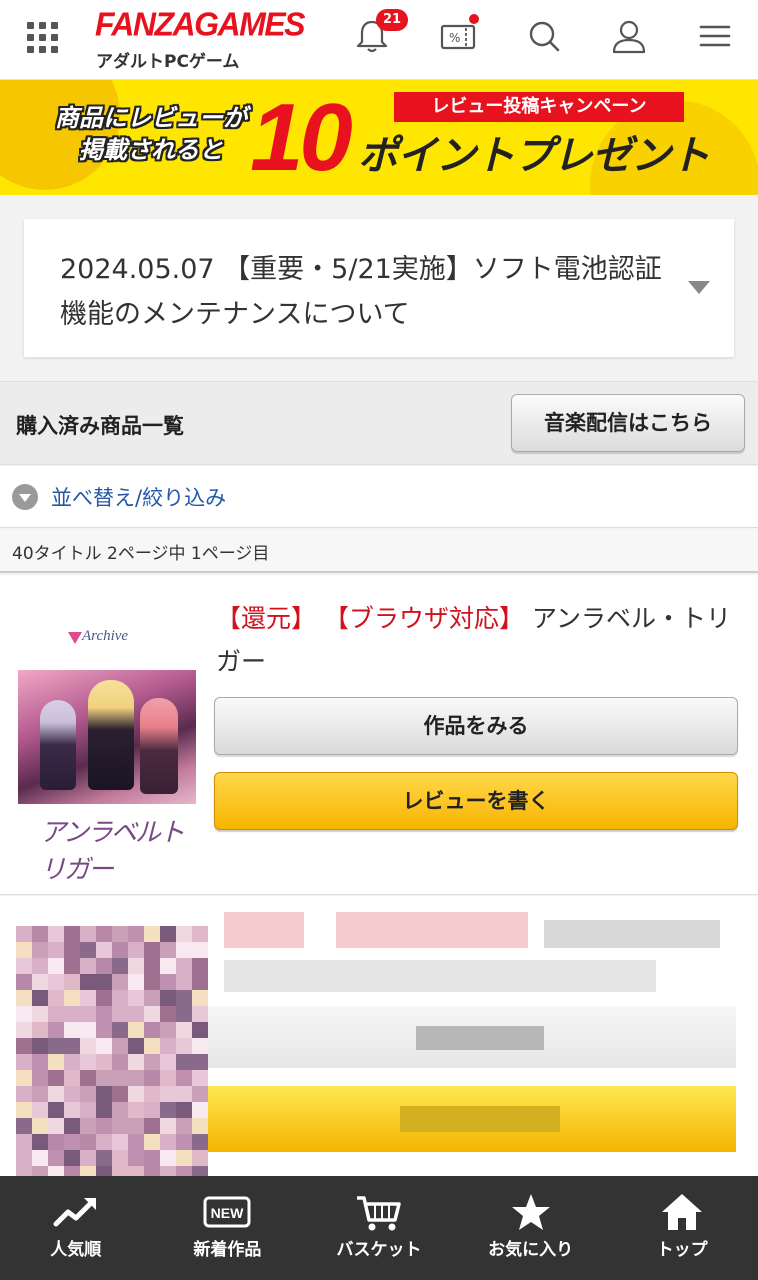 The image size is (758, 1280). Describe the element at coordinates (42, 37) in the screenshot. I see `app-grid-icon` at that location.